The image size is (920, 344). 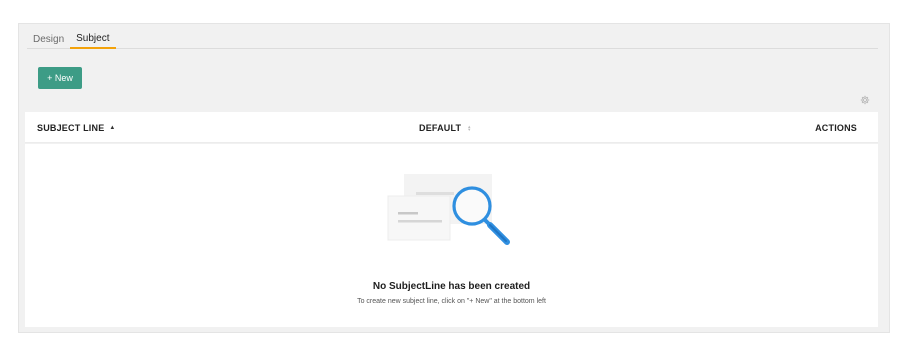 What do you see at coordinates (93, 40) in the screenshot?
I see `tab-subject: Subject` at bounding box center [93, 40].